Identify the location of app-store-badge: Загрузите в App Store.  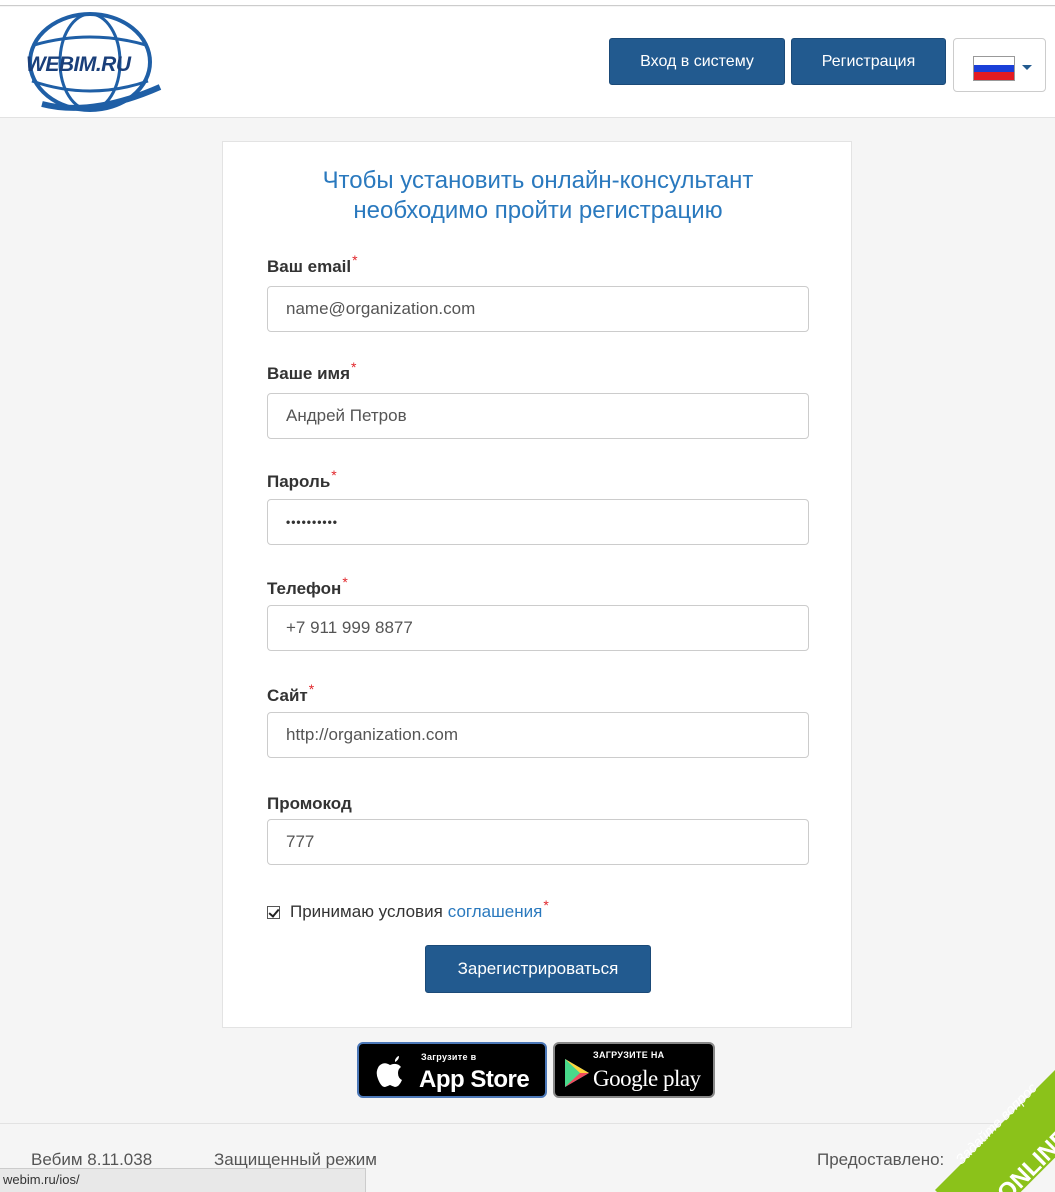
(452, 1070).